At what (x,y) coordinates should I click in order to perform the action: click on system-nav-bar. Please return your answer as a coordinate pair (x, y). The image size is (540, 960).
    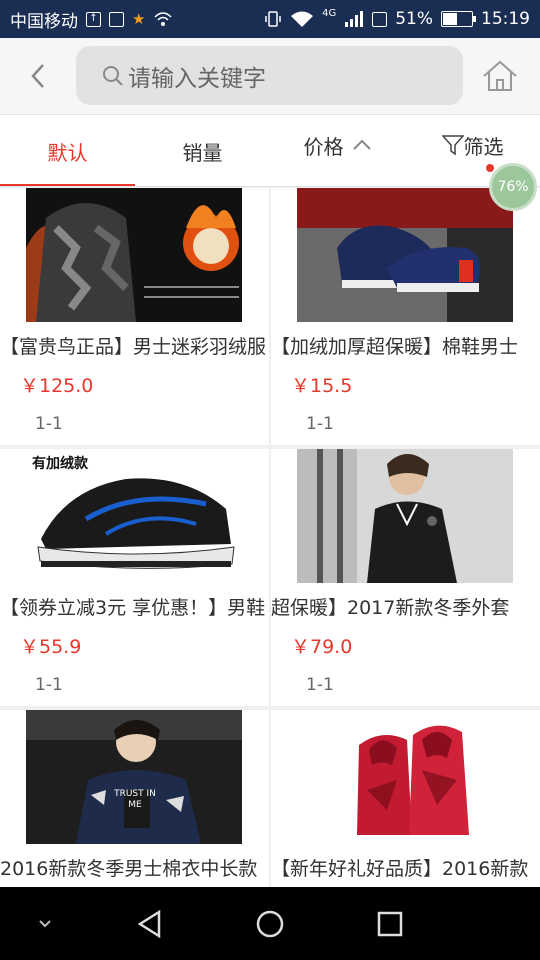
    Looking at the image, I should click on (270, 923).